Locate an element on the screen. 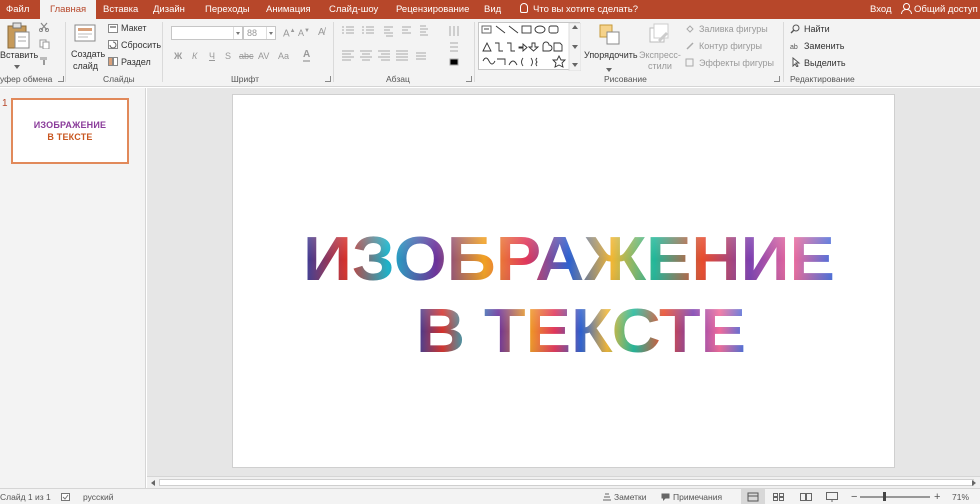 This screenshot has width=980, height=504. change-case-button: Aa is located at coordinates (283, 56).